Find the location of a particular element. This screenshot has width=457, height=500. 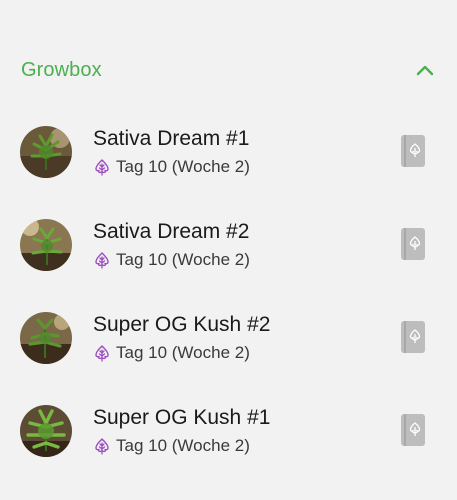

plant-name: Sativa Dream #1 is located at coordinates (171, 138).